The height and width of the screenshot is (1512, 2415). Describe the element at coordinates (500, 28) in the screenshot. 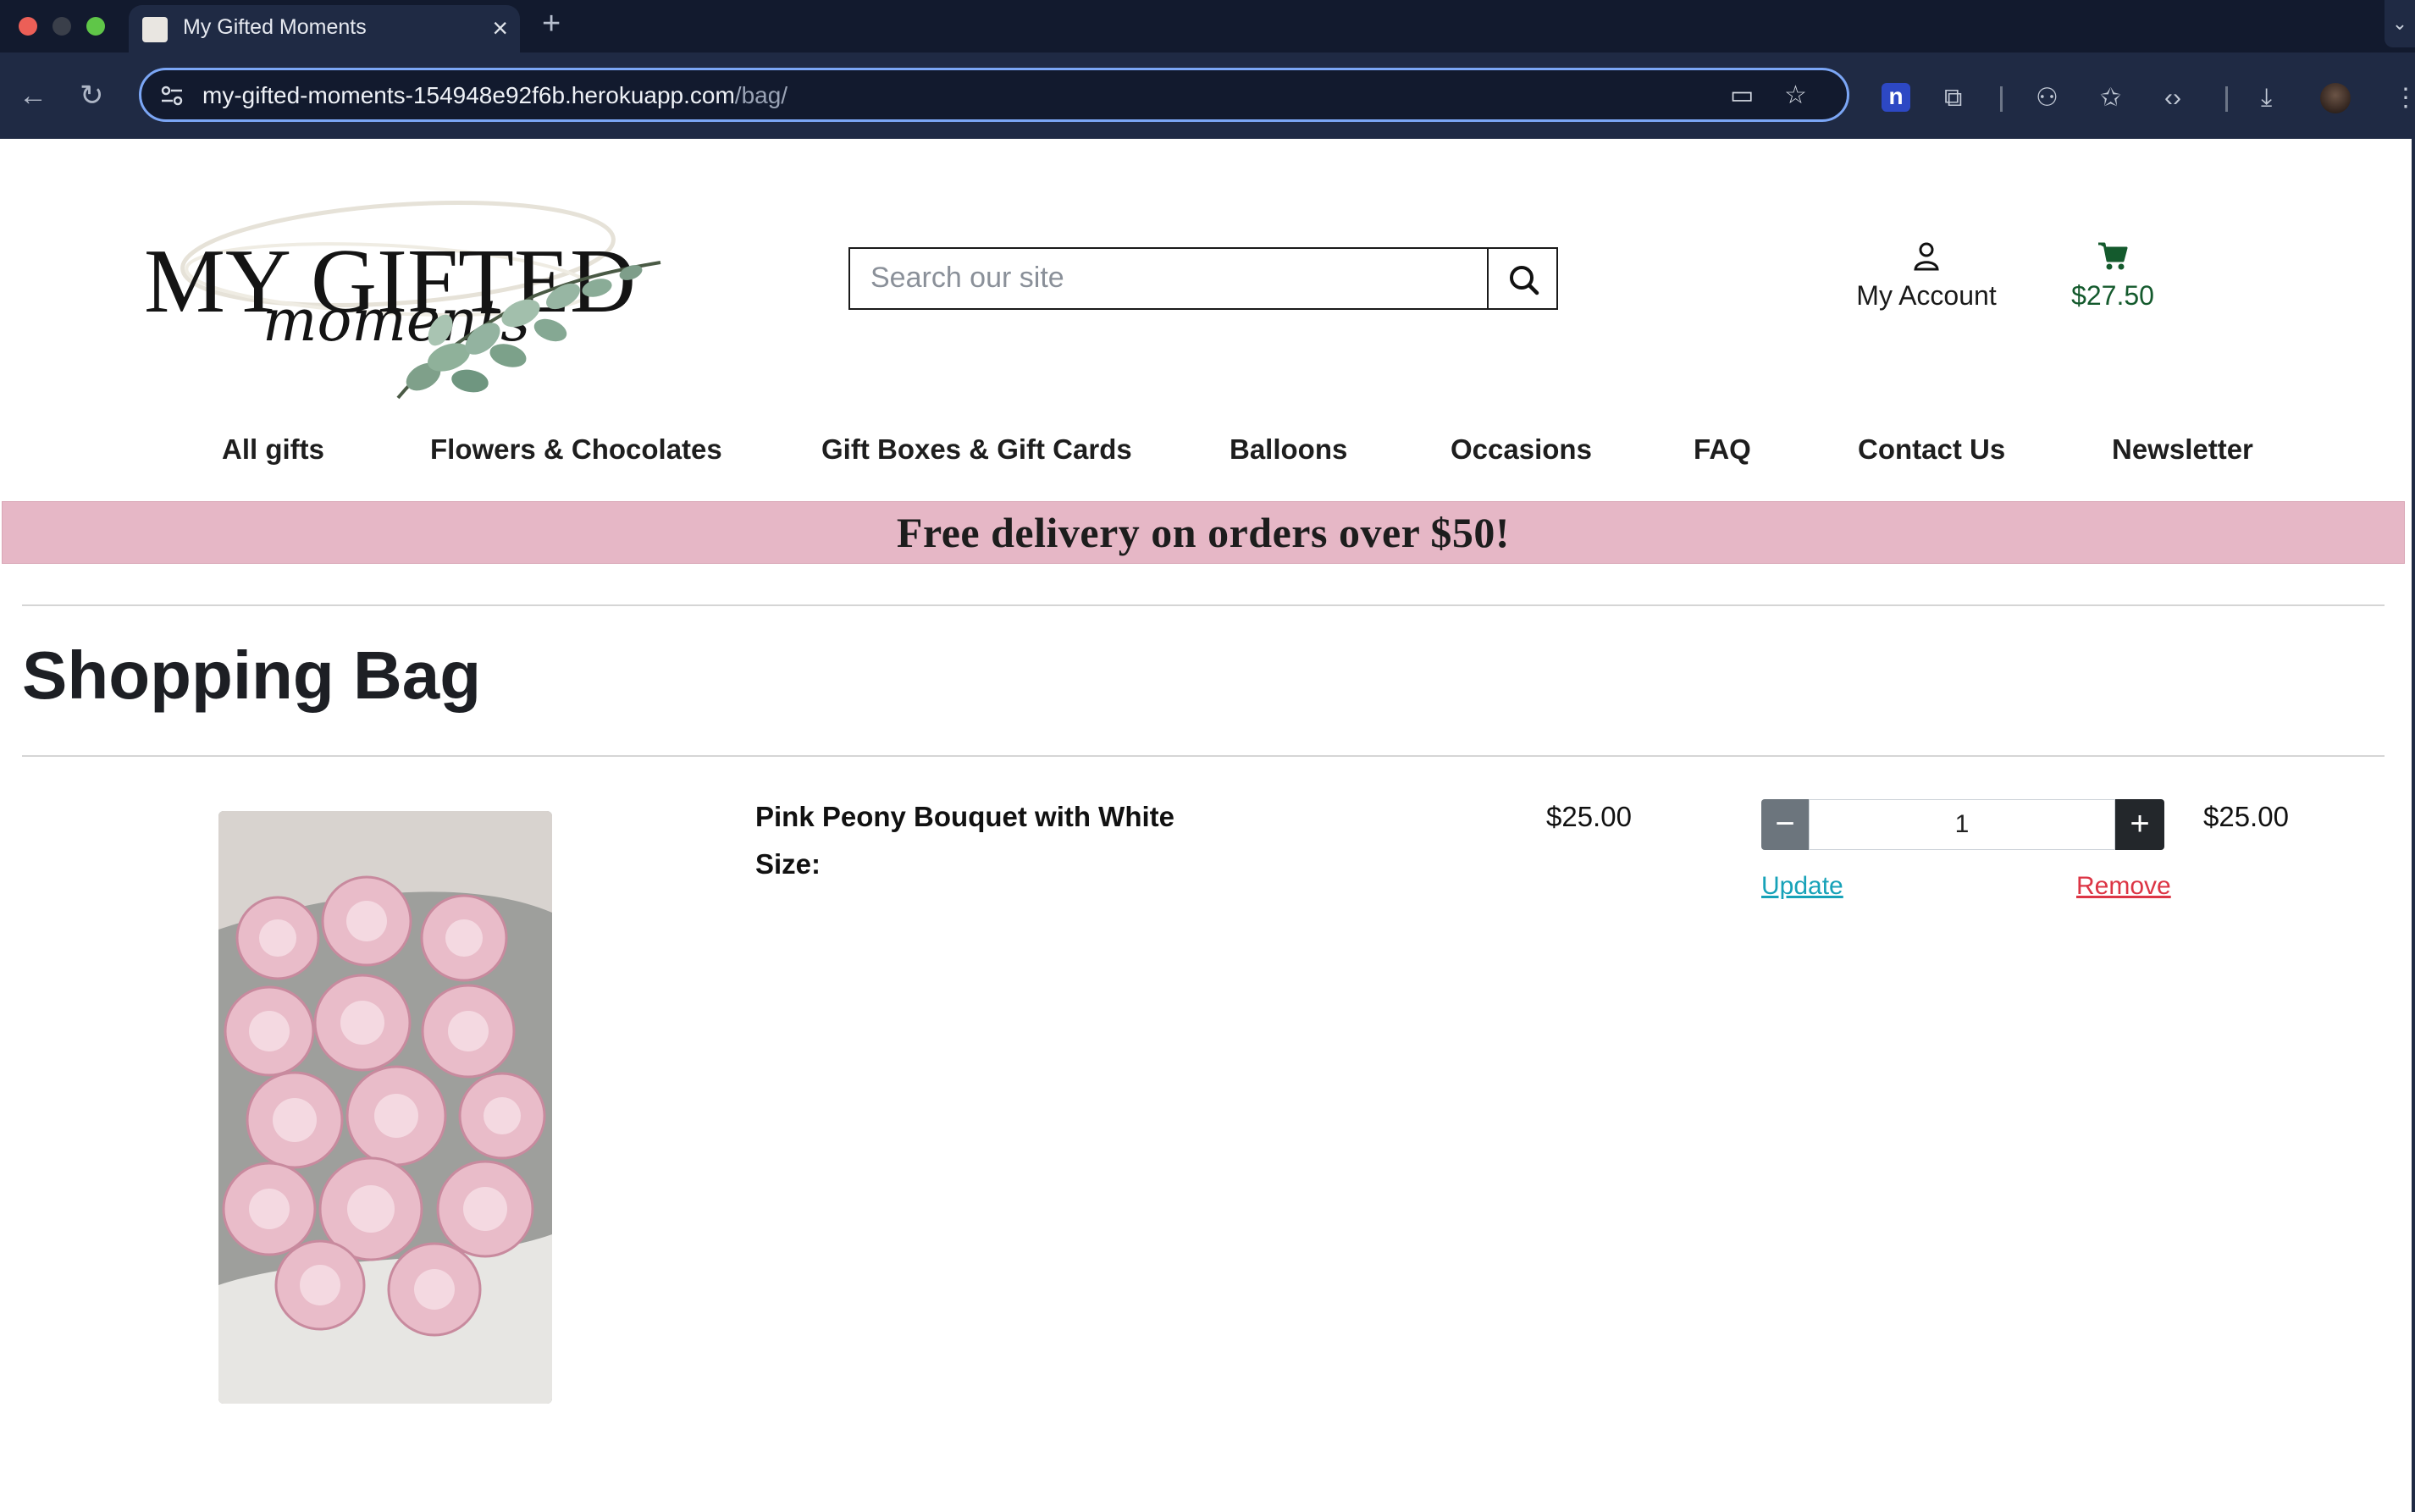

I see `close-tab-icon: ×` at that location.